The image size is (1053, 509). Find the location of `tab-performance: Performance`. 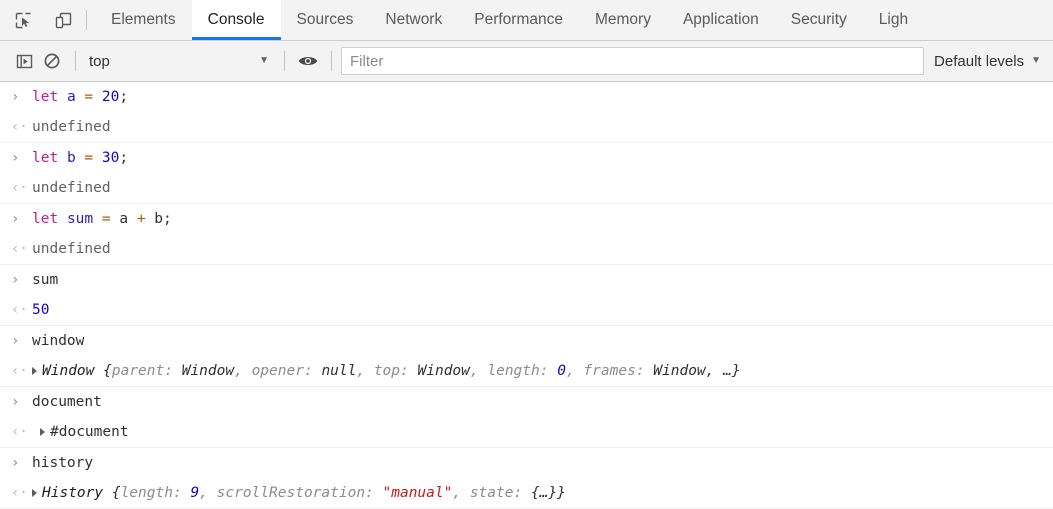

tab-performance: Performance is located at coordinates (518, 20).